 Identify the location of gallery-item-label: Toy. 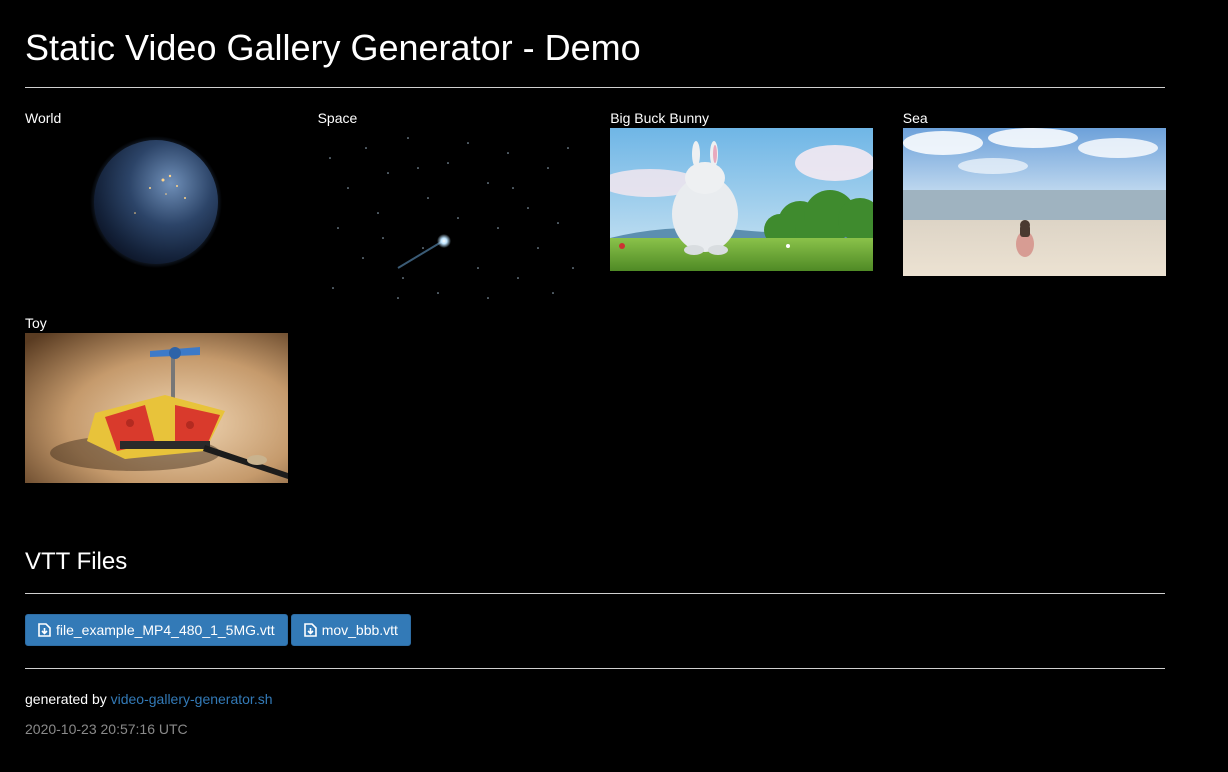
(36, 323).